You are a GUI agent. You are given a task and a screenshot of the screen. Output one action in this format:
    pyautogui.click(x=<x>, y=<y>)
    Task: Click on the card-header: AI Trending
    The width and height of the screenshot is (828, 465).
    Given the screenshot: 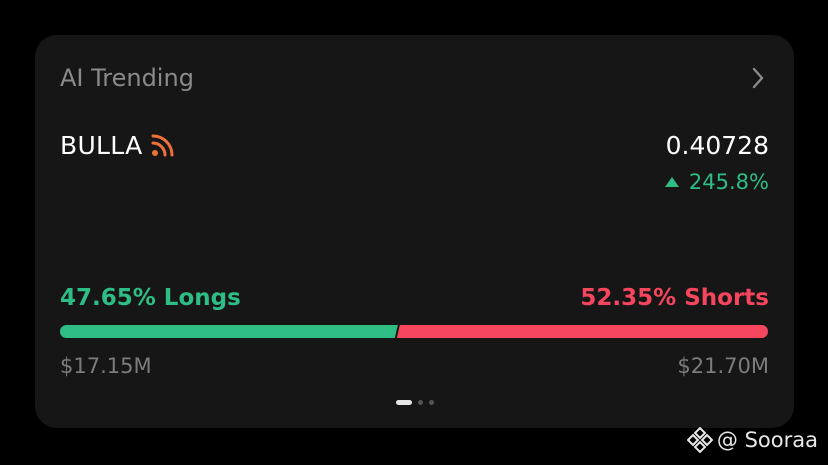 What is the action you would take?
    pyautogui.click(x=414, y=78)
    